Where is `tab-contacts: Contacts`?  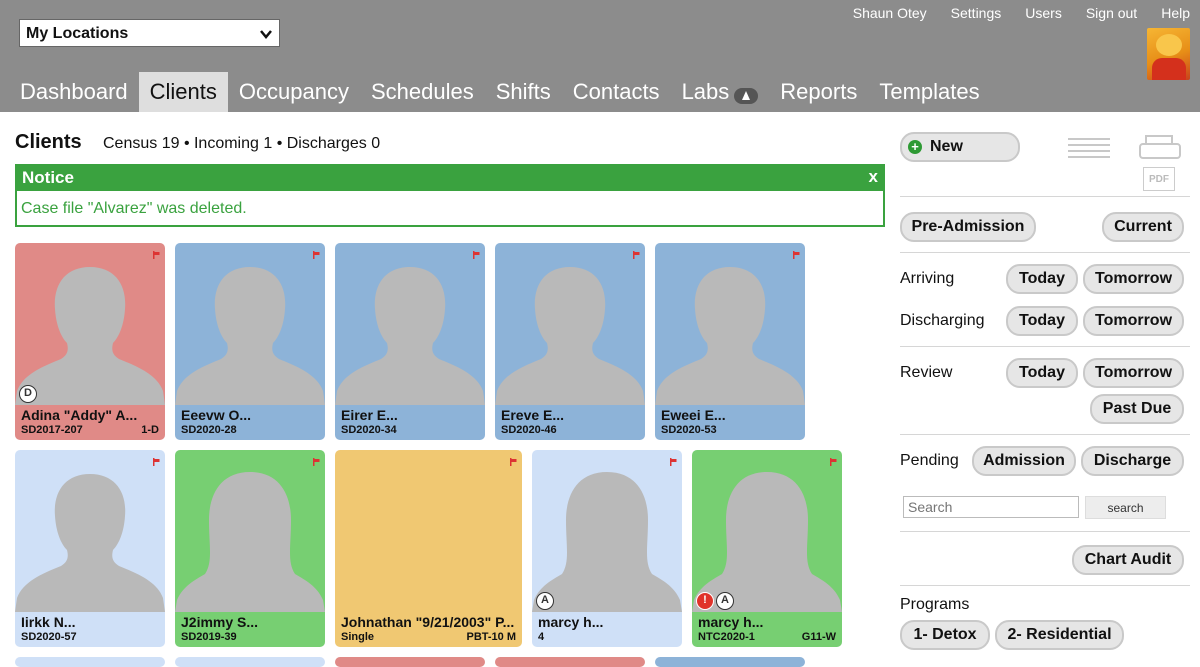
tab-contacts: Contacts is located at coordinates (616, 92).